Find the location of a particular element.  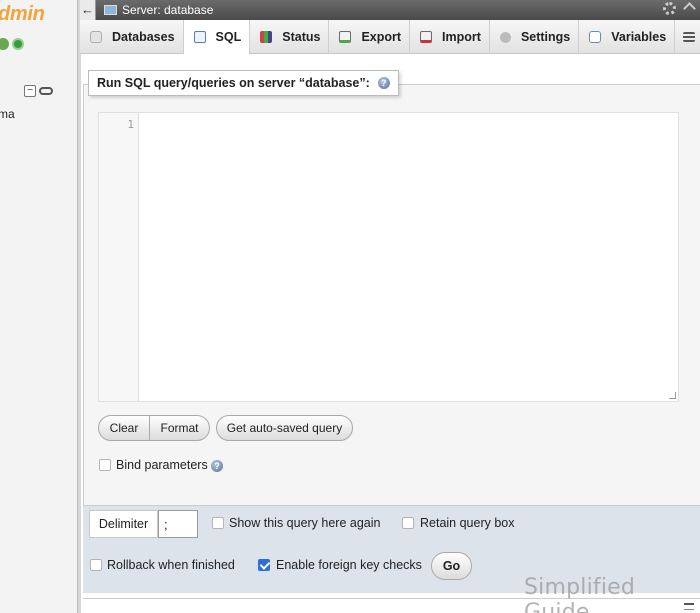

tab-import: Import is located at coordinates (450, 37).